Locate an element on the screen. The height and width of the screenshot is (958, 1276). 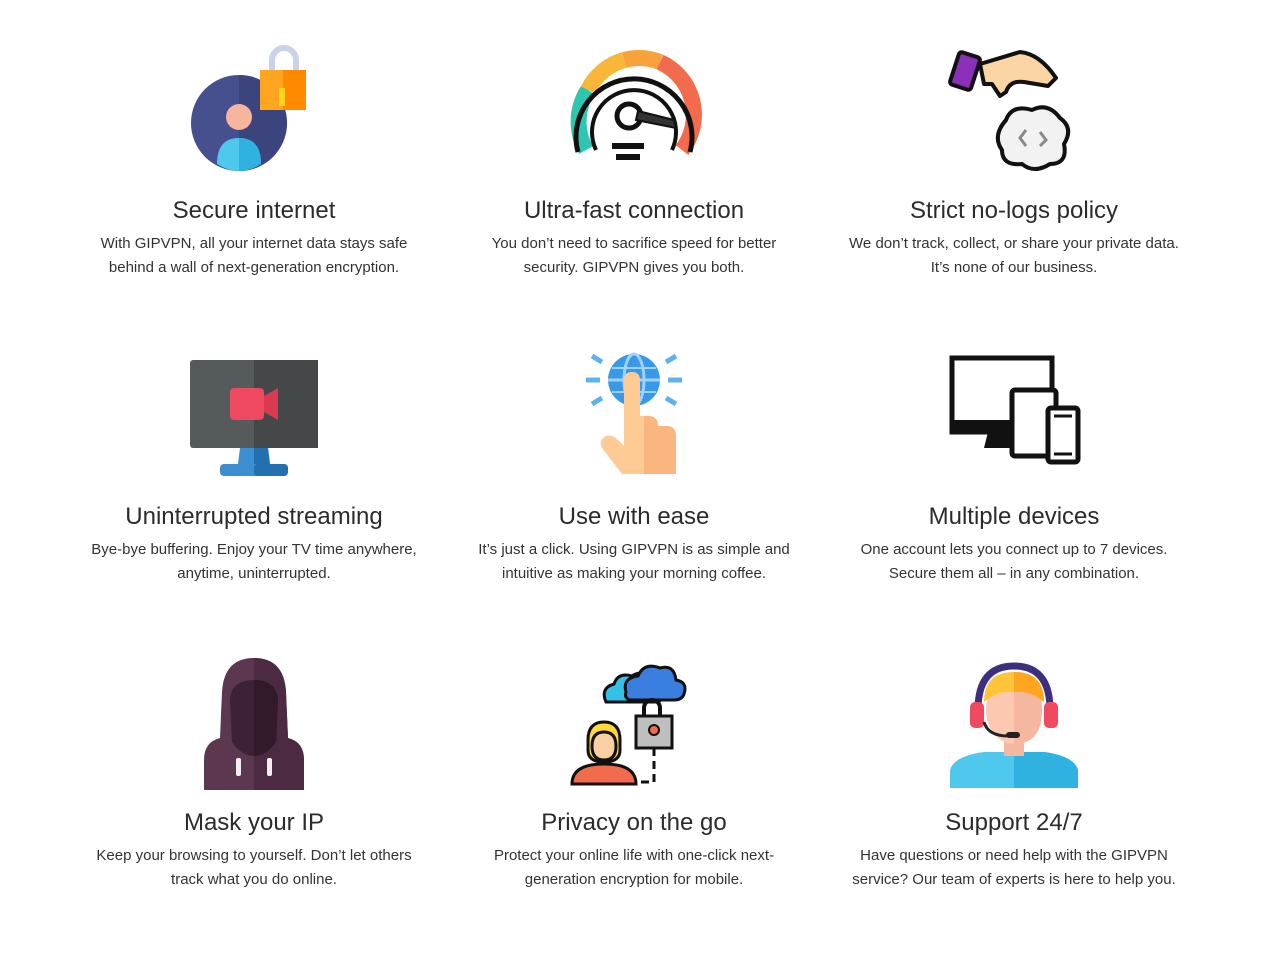
support-agent-icon is located at coordinates (1014, 722).